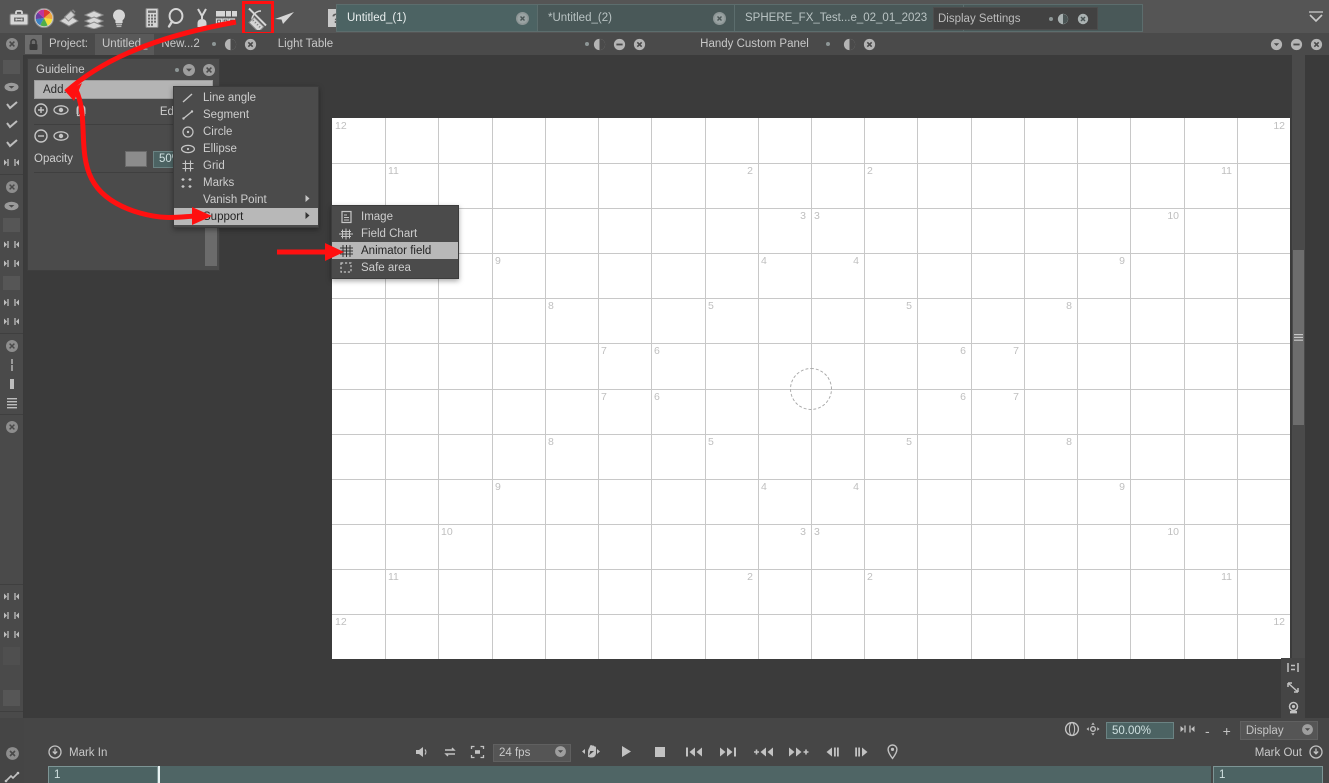 The width and height of the screenshot is (1329, 783). Describe the element at coordinates (81, 111) in the screenshot. I see `magnet-snap-icon` at that location.